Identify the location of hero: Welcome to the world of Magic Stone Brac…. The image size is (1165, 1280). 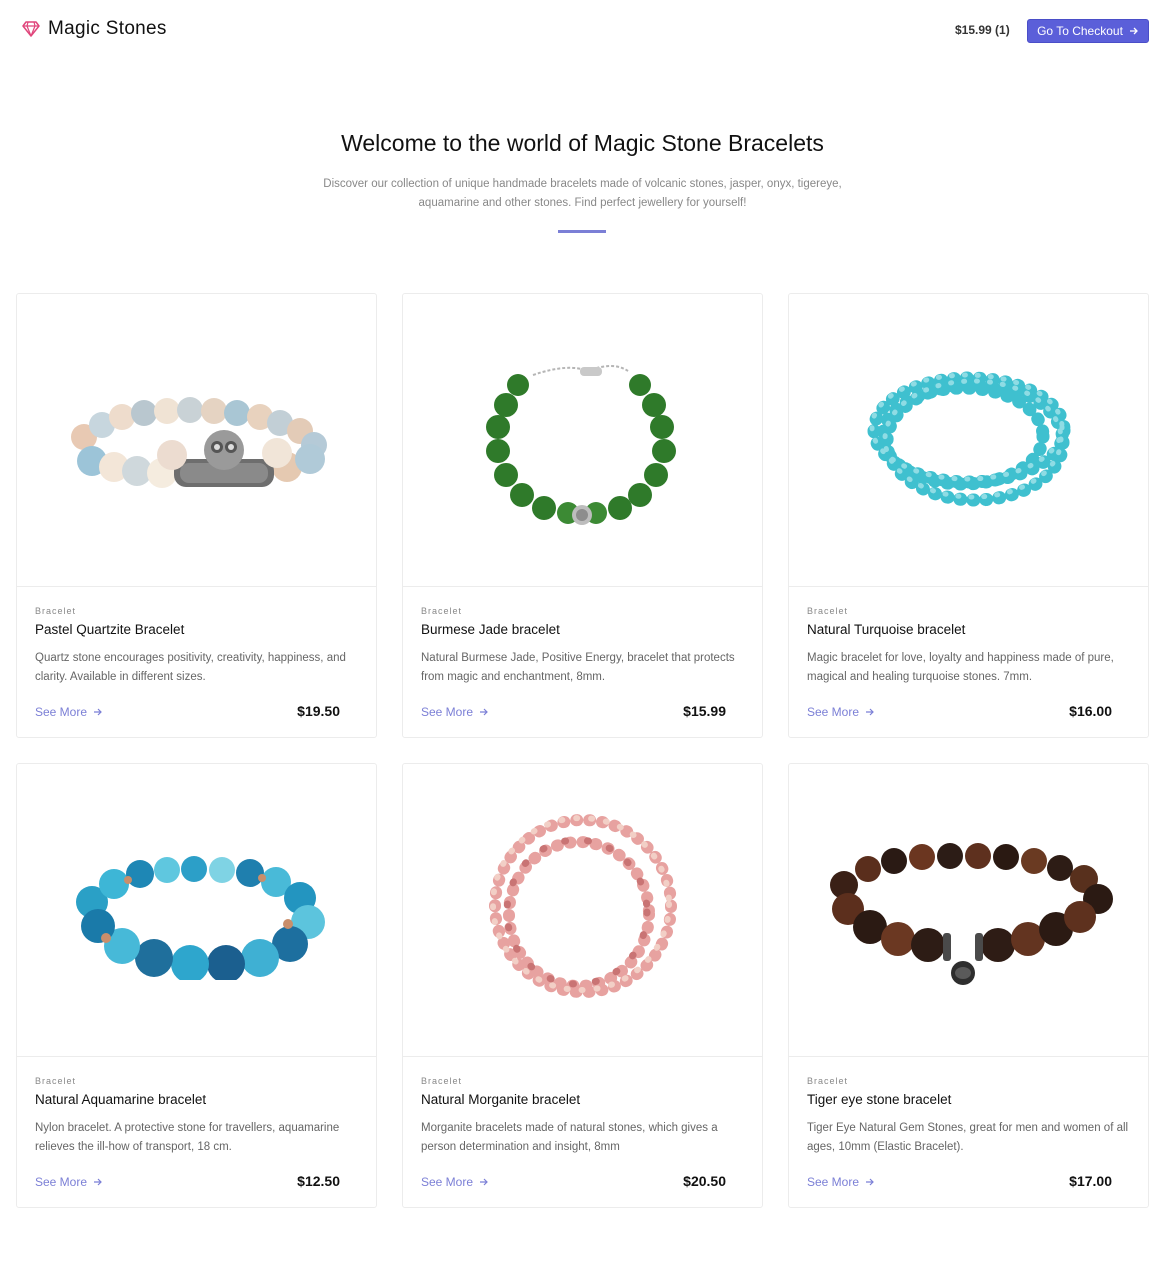
(582, 181).